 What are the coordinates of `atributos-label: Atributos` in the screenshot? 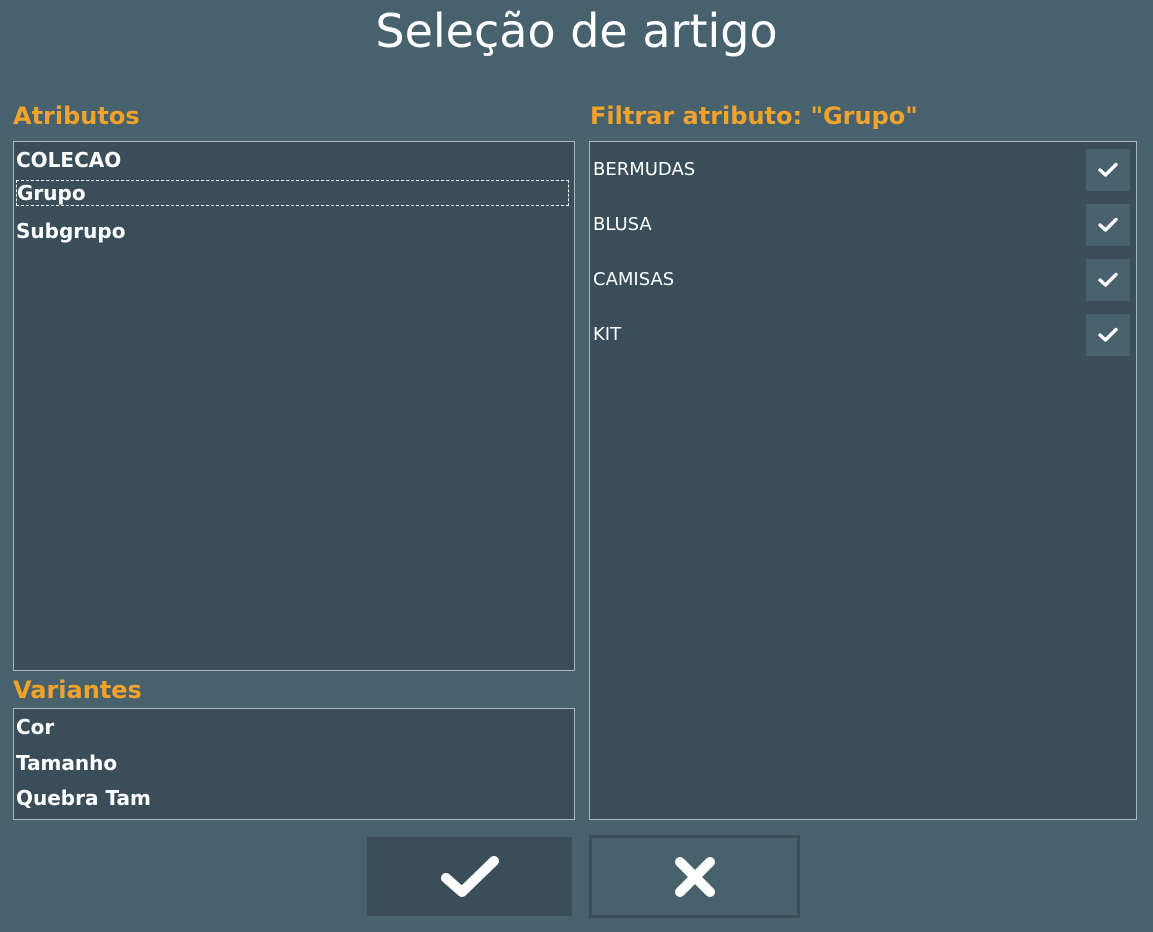 It's located at (76, 116).